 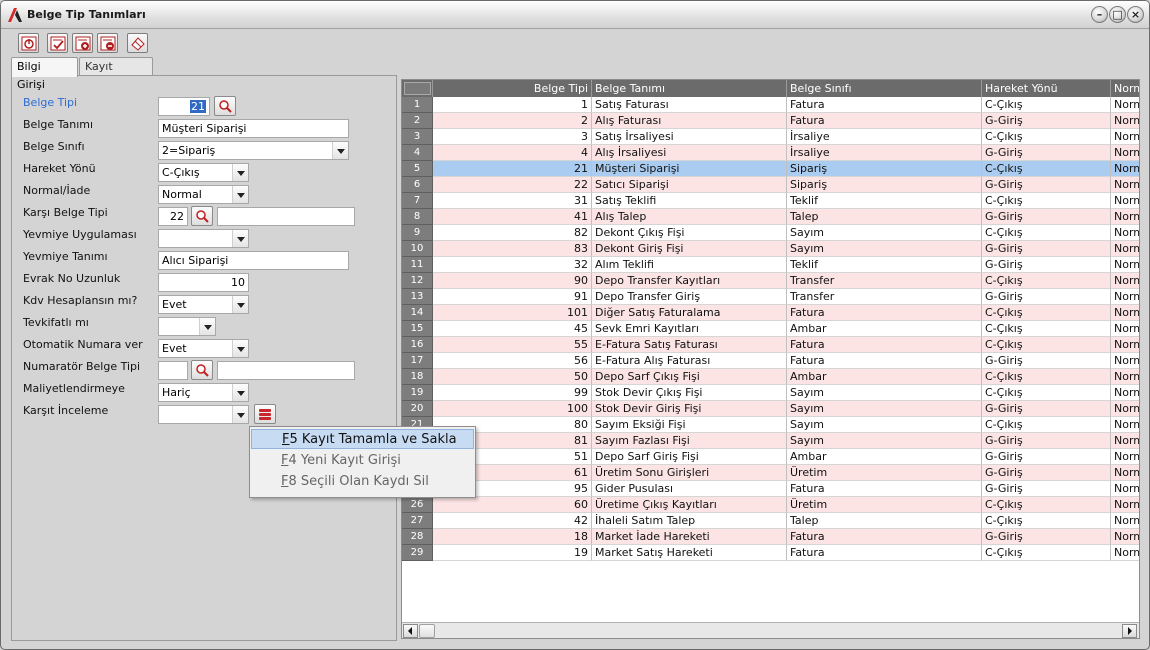 I want to click on cell-belge-sinifi: Transfer, so click(x=884, y=297).